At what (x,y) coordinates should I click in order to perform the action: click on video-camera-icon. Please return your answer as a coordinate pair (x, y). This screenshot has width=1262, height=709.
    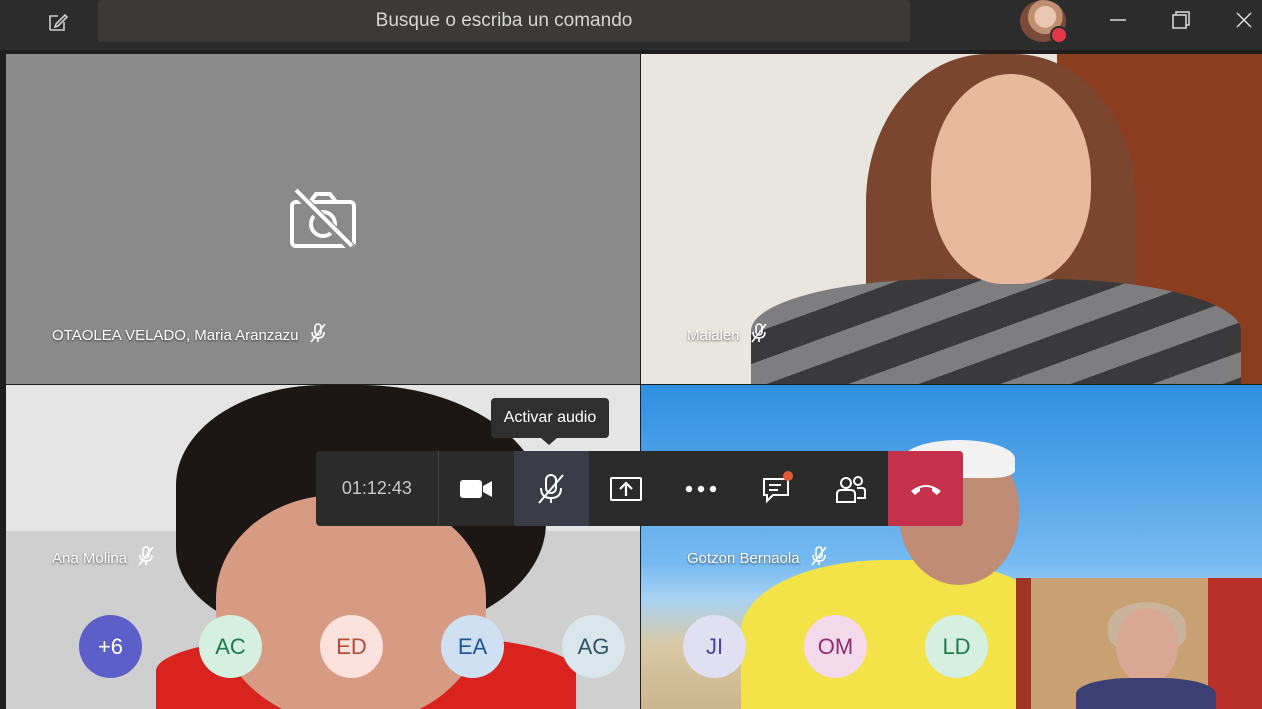
    Looking at the image, I should click on (476, 488).